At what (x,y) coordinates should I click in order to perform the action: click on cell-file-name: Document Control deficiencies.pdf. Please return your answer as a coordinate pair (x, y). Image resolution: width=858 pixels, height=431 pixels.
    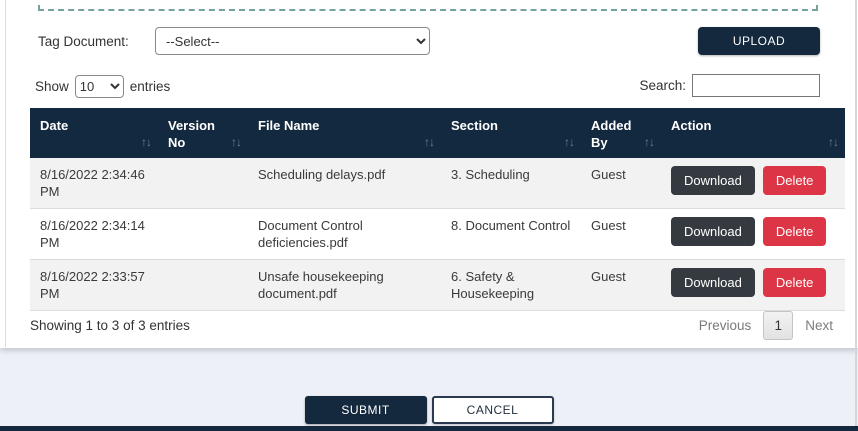
    Looking at the image, I should click on (344, 234).